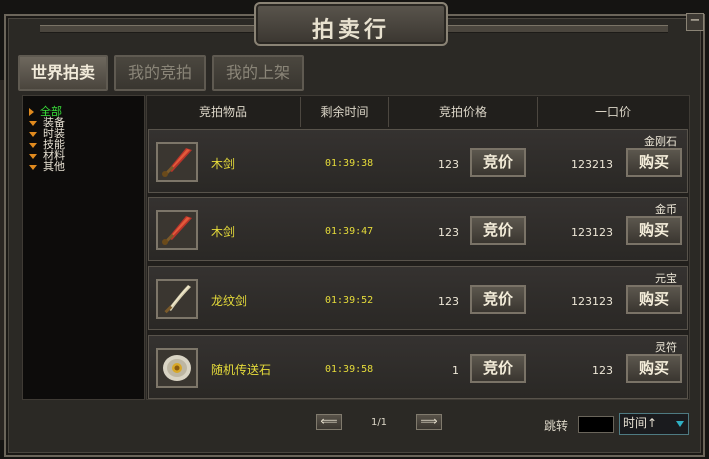 The image size is (709, 459). What do you see at coordinates (640, 423) in the screenshot?
I see `sort-selected-value: 时间↑` at bounding box center [640, 423].